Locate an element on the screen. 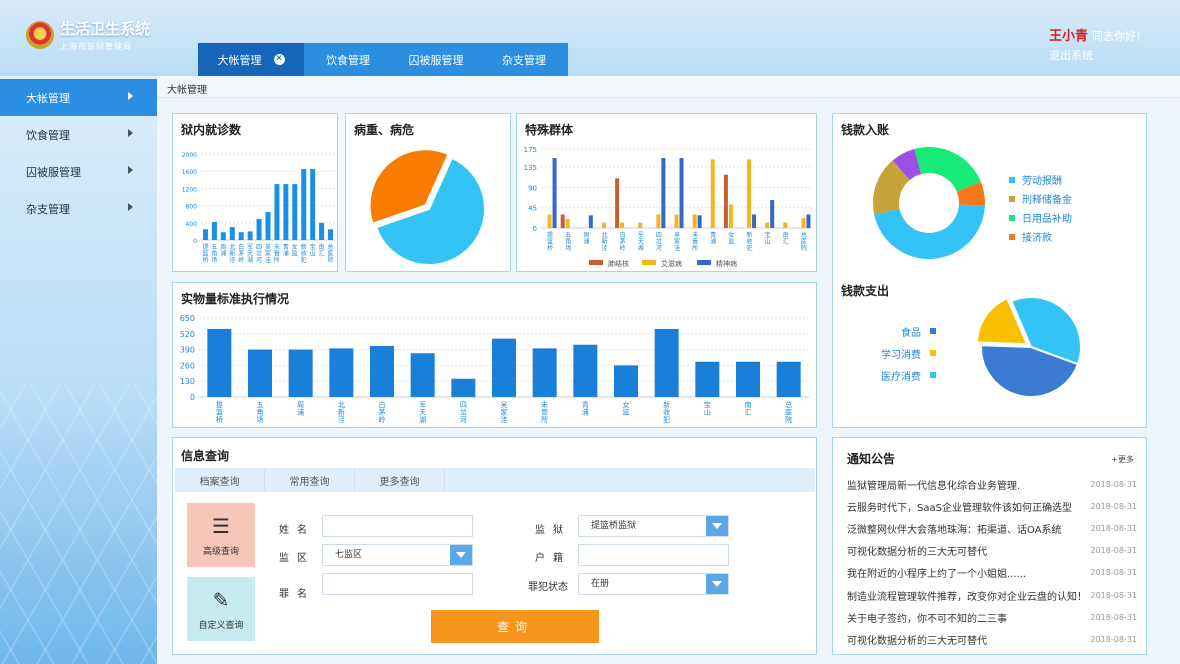  notice-item: 制造业流程管理软件推荐，改变你对企业云盘的认知！ 2018-08-31 is located at coordinates (992, 595).